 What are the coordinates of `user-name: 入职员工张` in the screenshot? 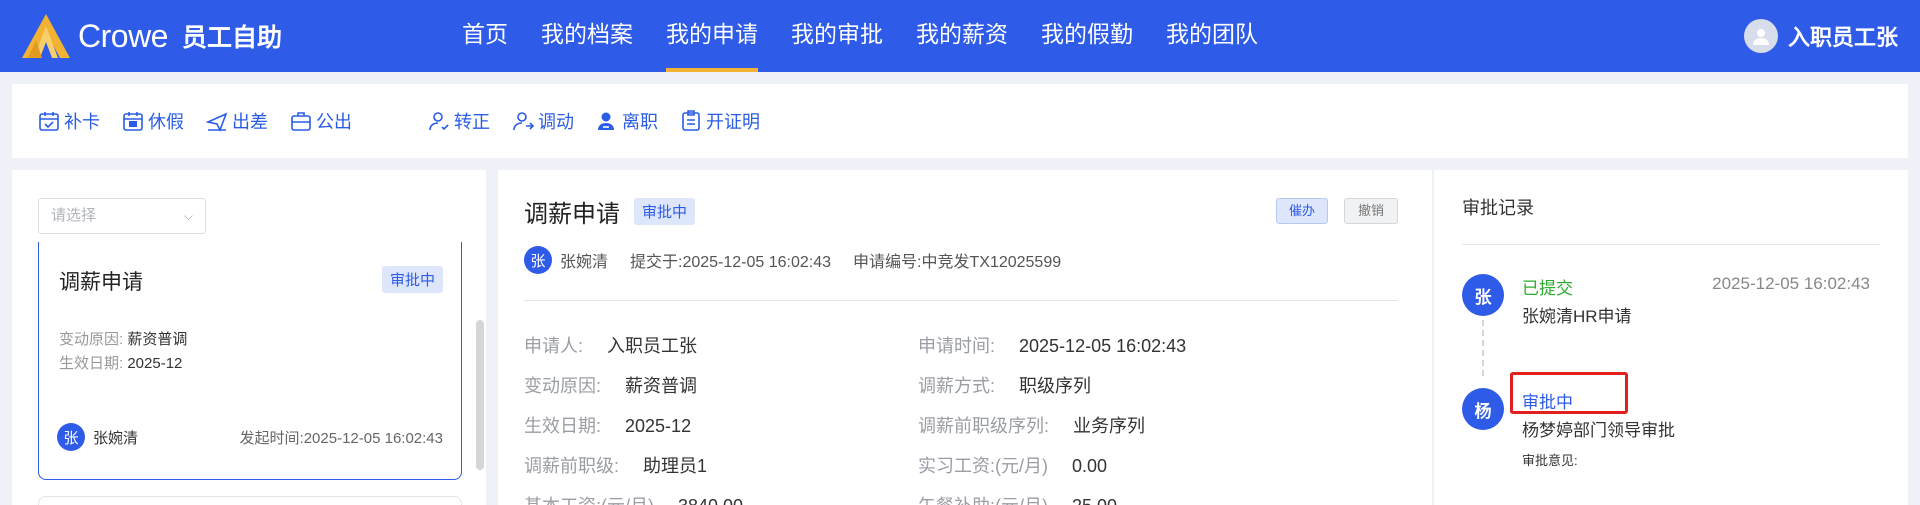 It's located at (1842, 37).